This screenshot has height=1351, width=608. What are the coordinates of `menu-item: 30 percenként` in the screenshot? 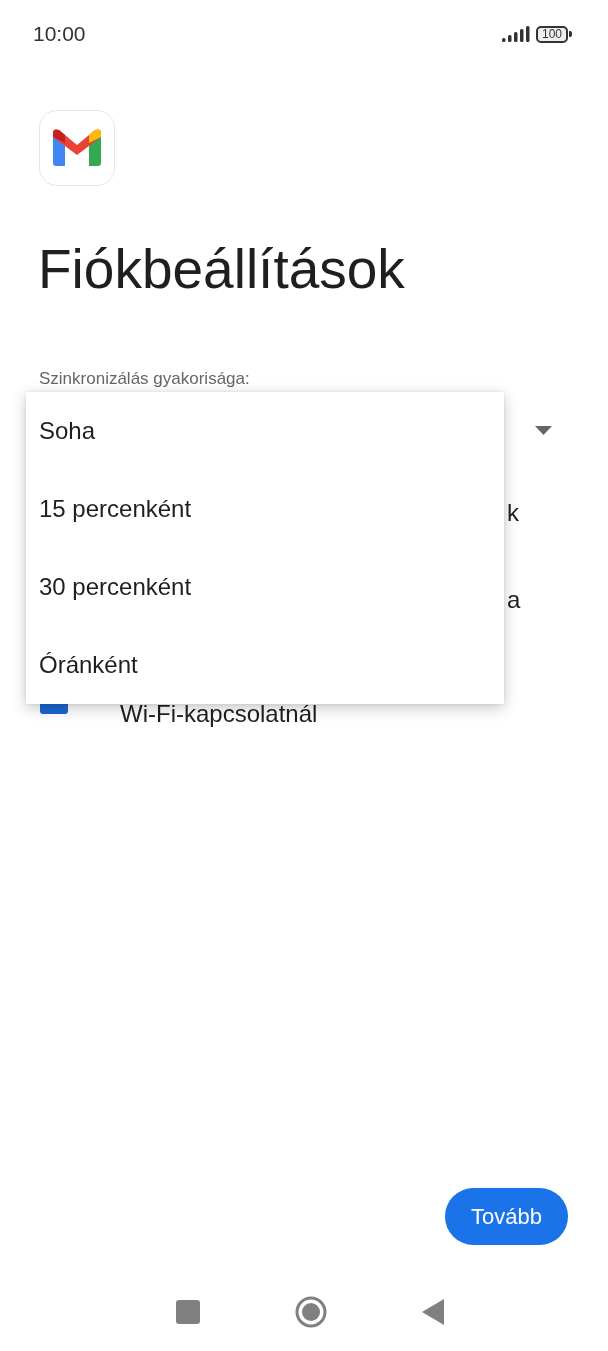 It's located at (265, 587).